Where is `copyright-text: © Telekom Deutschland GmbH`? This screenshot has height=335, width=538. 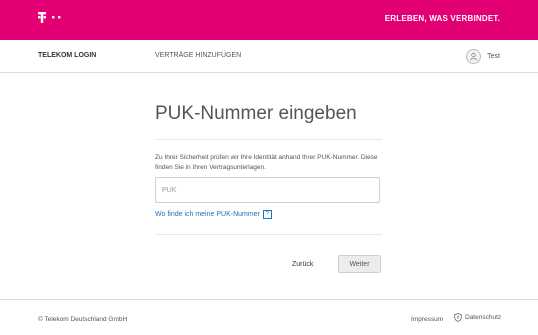
copyright-text: © Telekom Deutschland GmbH is located at coordinates (83, 319).